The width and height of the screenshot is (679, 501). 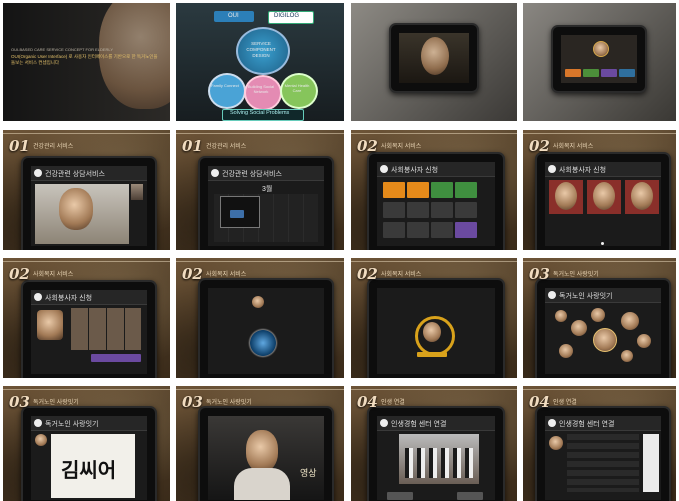 What do you see at coordinates (137, 192) in the screenshot?
I see `video-call-thumbnail` at bounding box center [137, 192].